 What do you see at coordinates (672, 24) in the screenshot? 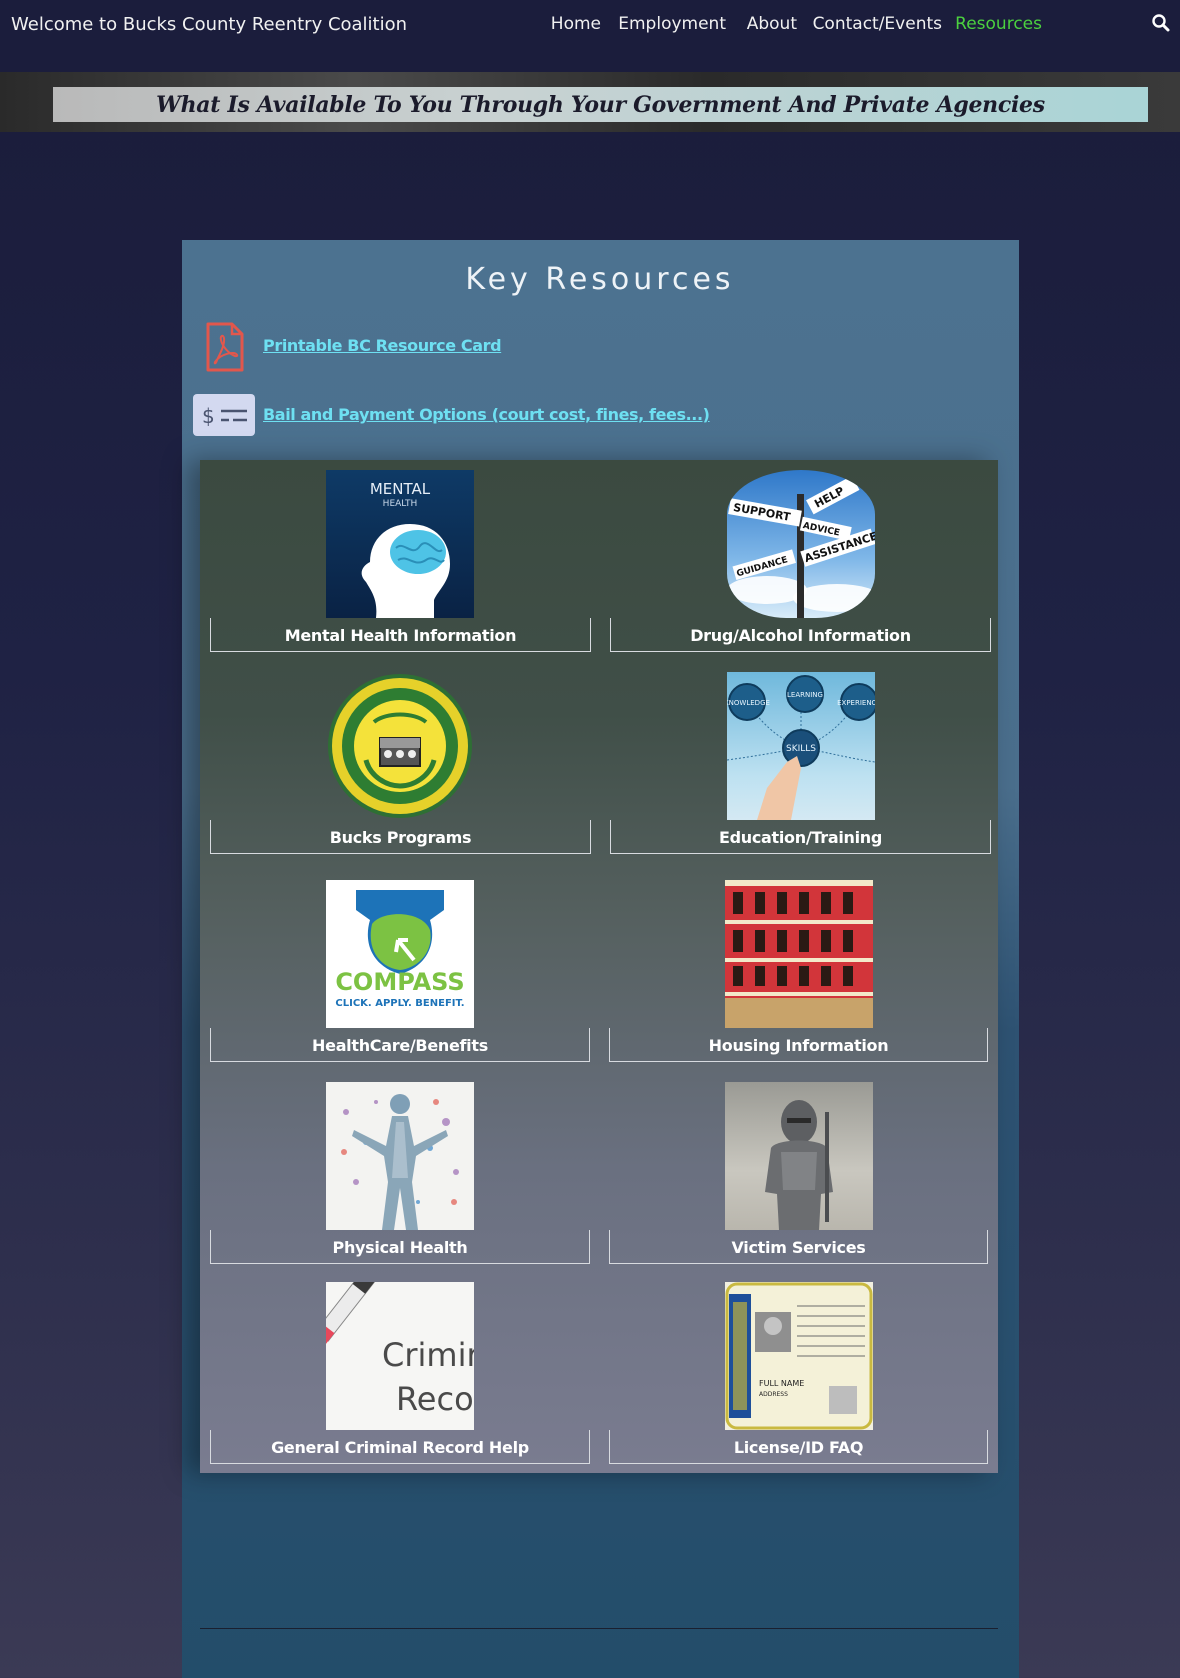
I see `nav-item-employment: Employment` at bounding box center [672, 24].